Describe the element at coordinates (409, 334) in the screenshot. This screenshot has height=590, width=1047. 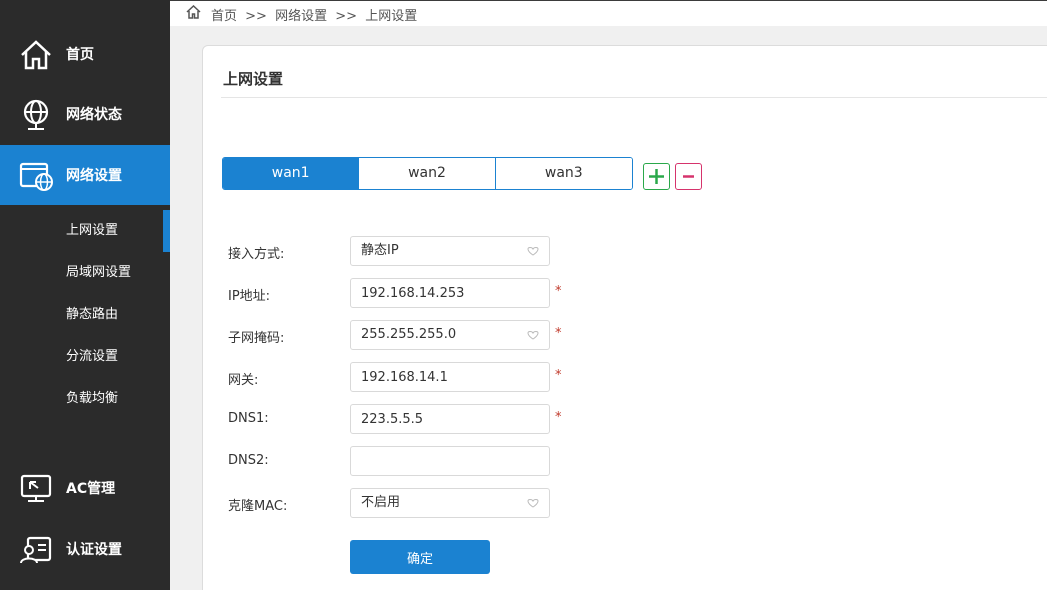
I see `mask-value: 255.255.255.0` at that location.